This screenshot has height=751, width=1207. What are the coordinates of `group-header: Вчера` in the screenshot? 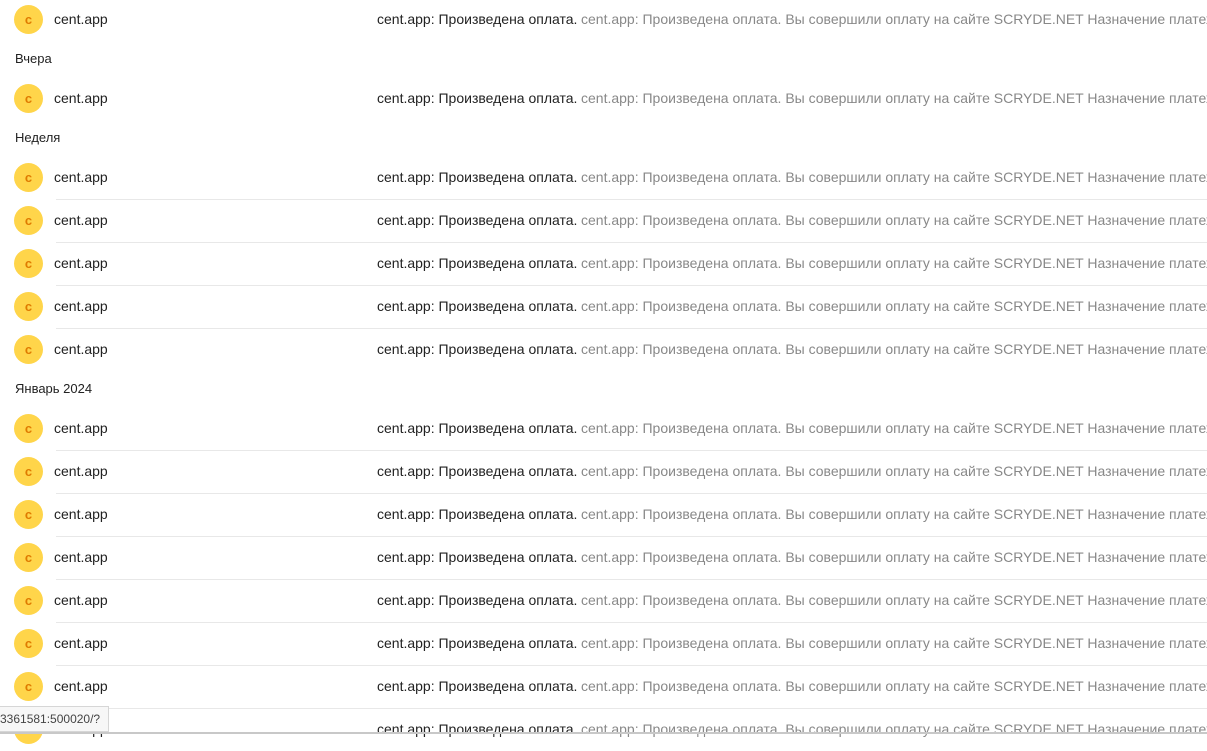 It's located at (33, 58).